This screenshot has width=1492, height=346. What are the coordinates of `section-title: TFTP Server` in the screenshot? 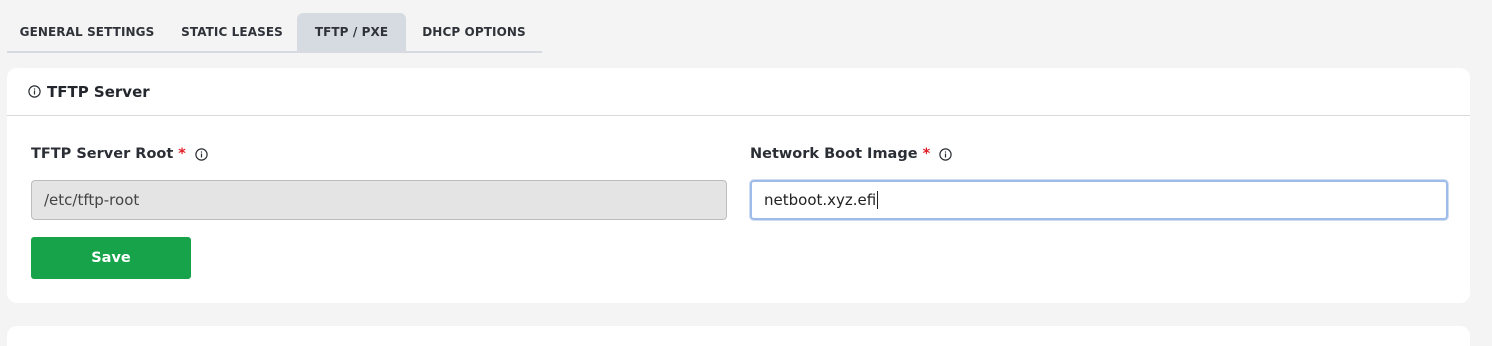 It's located at (98, 91).